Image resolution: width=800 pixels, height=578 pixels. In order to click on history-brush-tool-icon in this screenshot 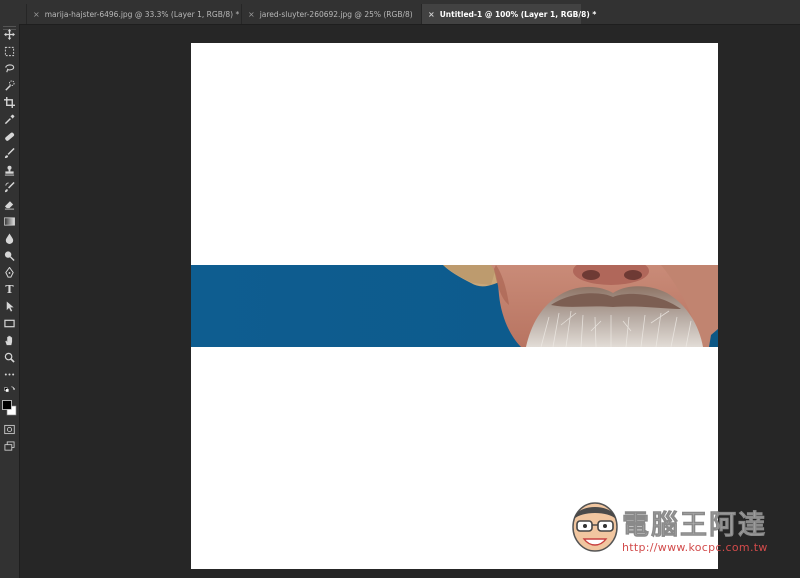, I will do `click(9, 187)`.